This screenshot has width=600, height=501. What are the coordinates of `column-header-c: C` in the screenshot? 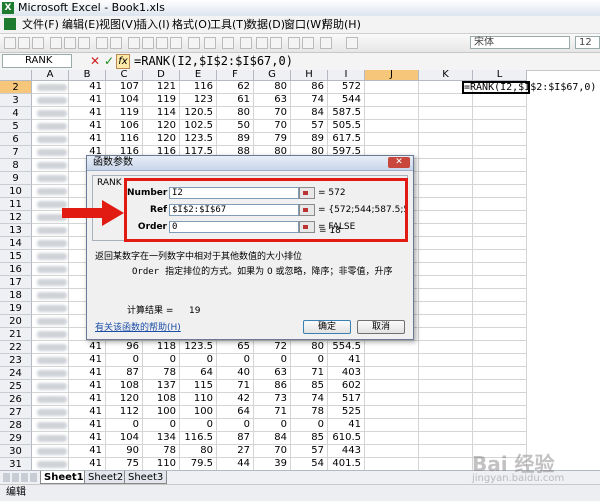 It's located at (124, 75).